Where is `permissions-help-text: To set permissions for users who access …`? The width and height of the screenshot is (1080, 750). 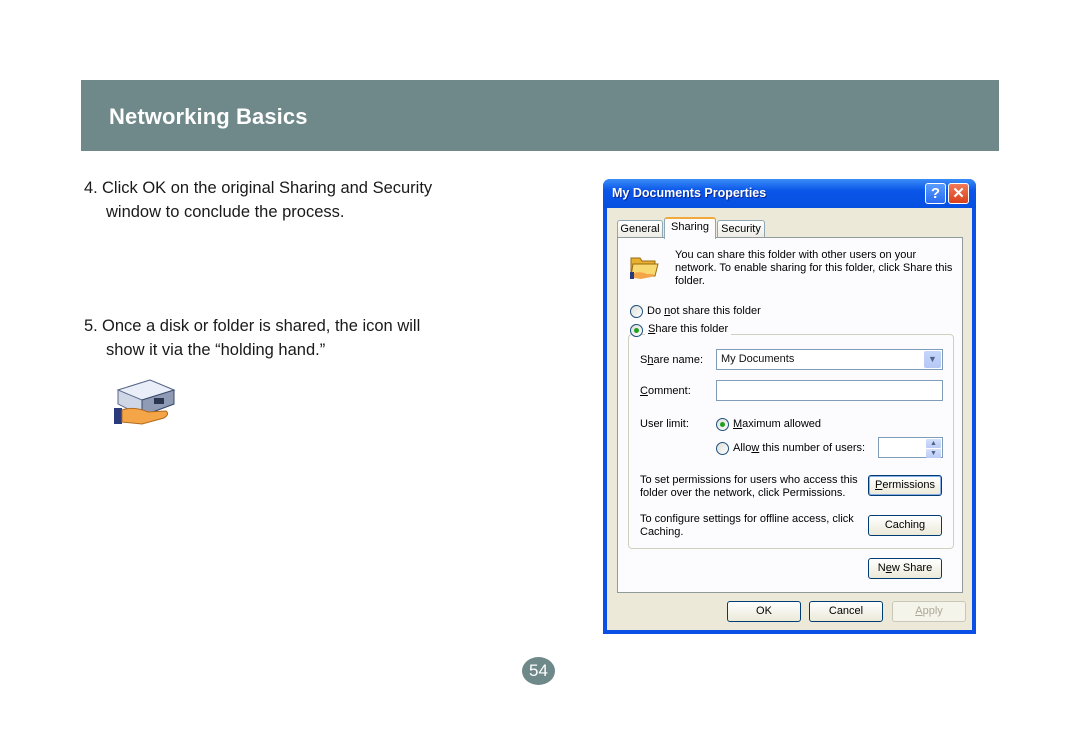
permissions-help-text: To set permissions for users who access … is located at coordinates (749, 486).